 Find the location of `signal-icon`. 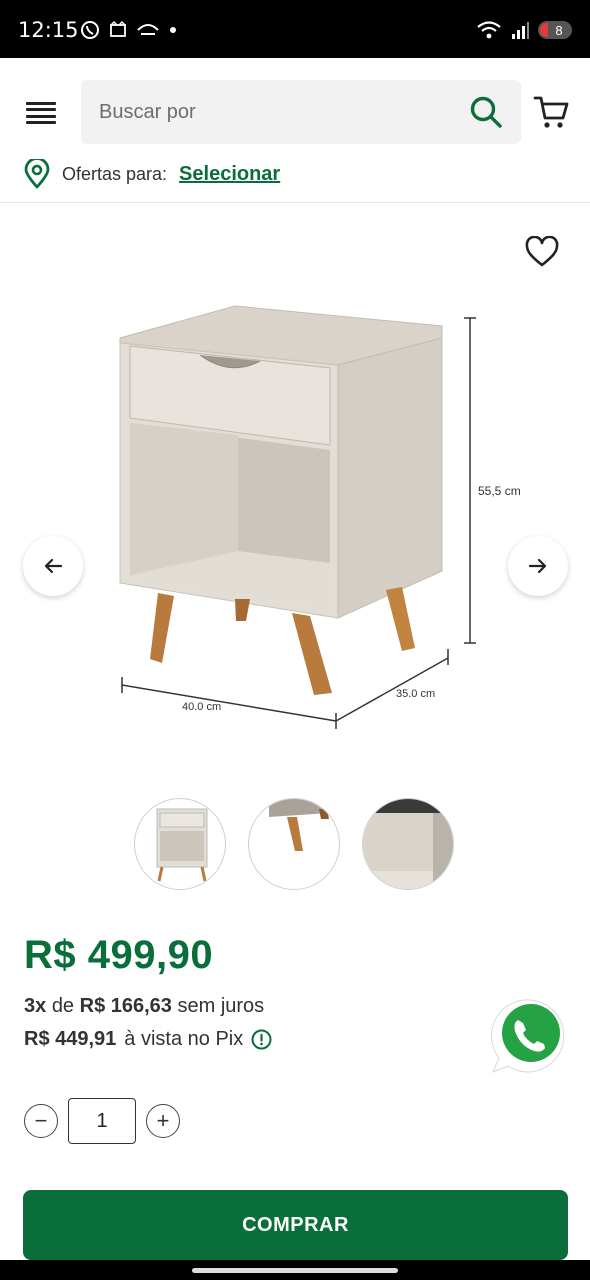

signal-icon is located at coordinates (520, 30).